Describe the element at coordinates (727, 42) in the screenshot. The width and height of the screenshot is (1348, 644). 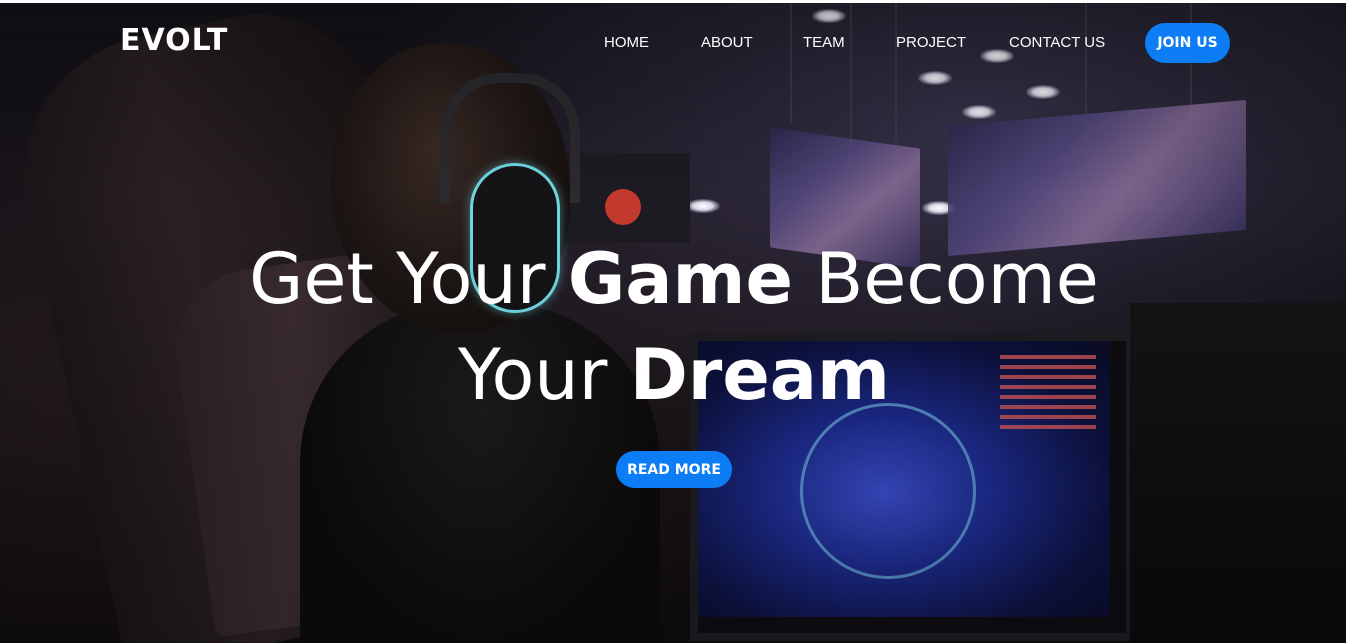
I see `nav-about: ABOUT` at that location.